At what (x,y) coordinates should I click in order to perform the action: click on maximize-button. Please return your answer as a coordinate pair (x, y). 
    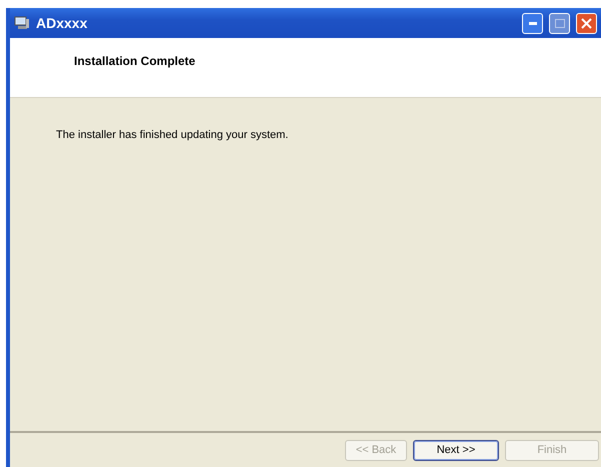
    Looking at the image, I should click on (559, 23).